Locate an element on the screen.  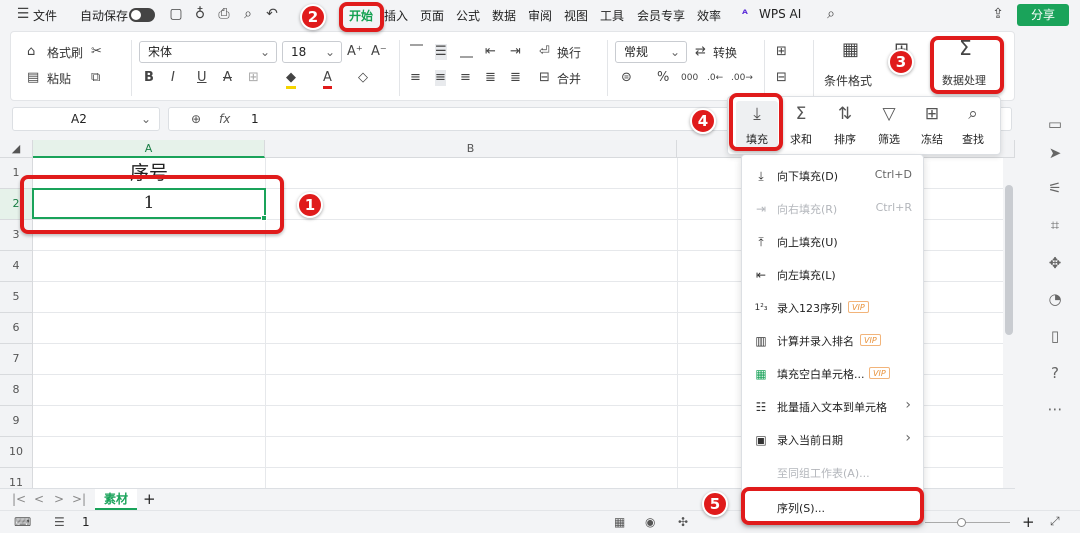
wps-ai-button: WPS AI is located at coordinates (780, 14).